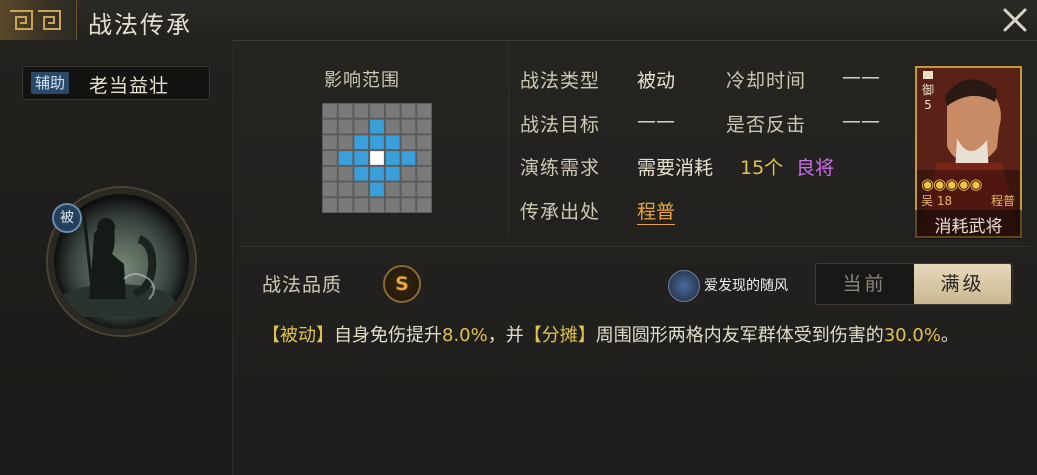 The height and width of the screenshot is (475, 1037). What do you see at coordinates (388, 335) in the screenshot?
I see `desc-text: 自身免伤提升` at bounding box center [388, 335].